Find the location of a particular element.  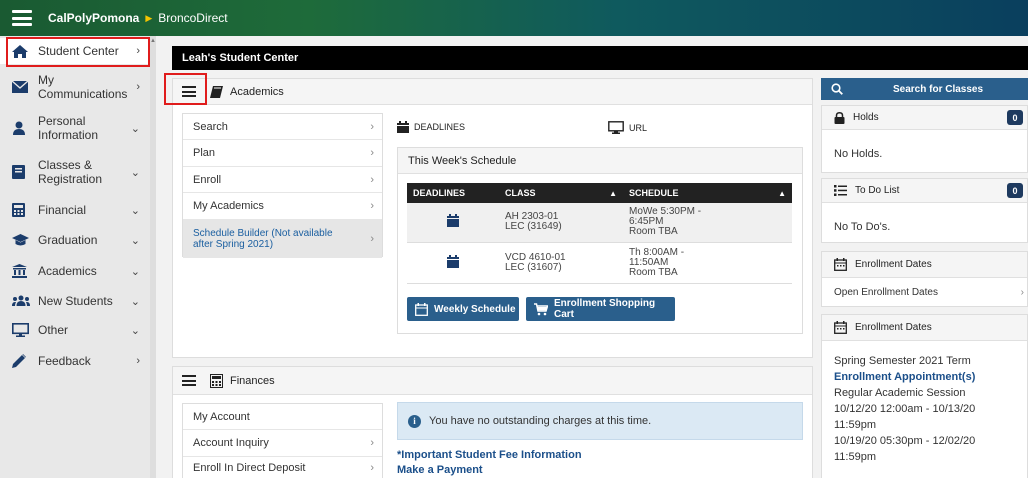

sidebar-label: Personal Information is located at coordinates (68, 128).